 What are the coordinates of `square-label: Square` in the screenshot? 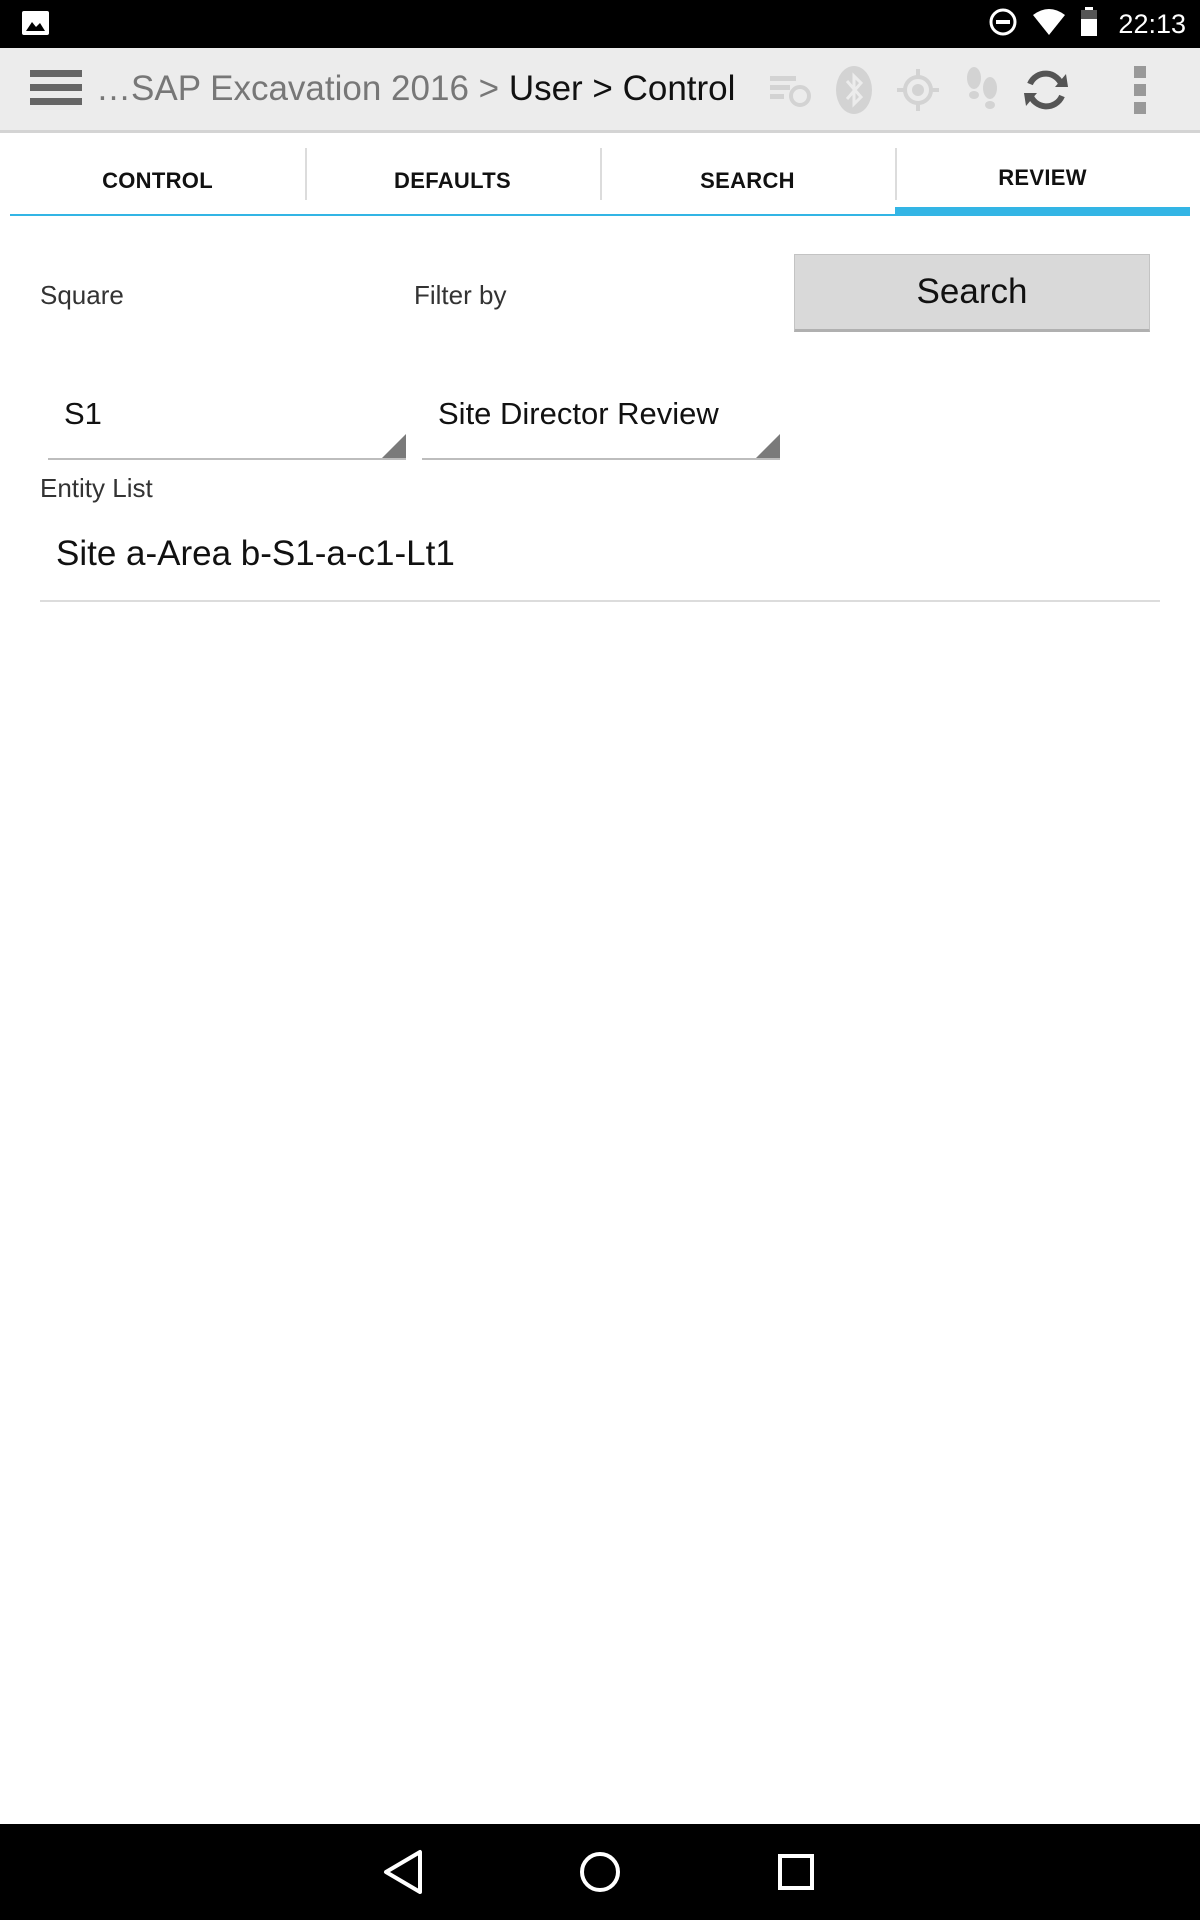 It's located at (82, 295).